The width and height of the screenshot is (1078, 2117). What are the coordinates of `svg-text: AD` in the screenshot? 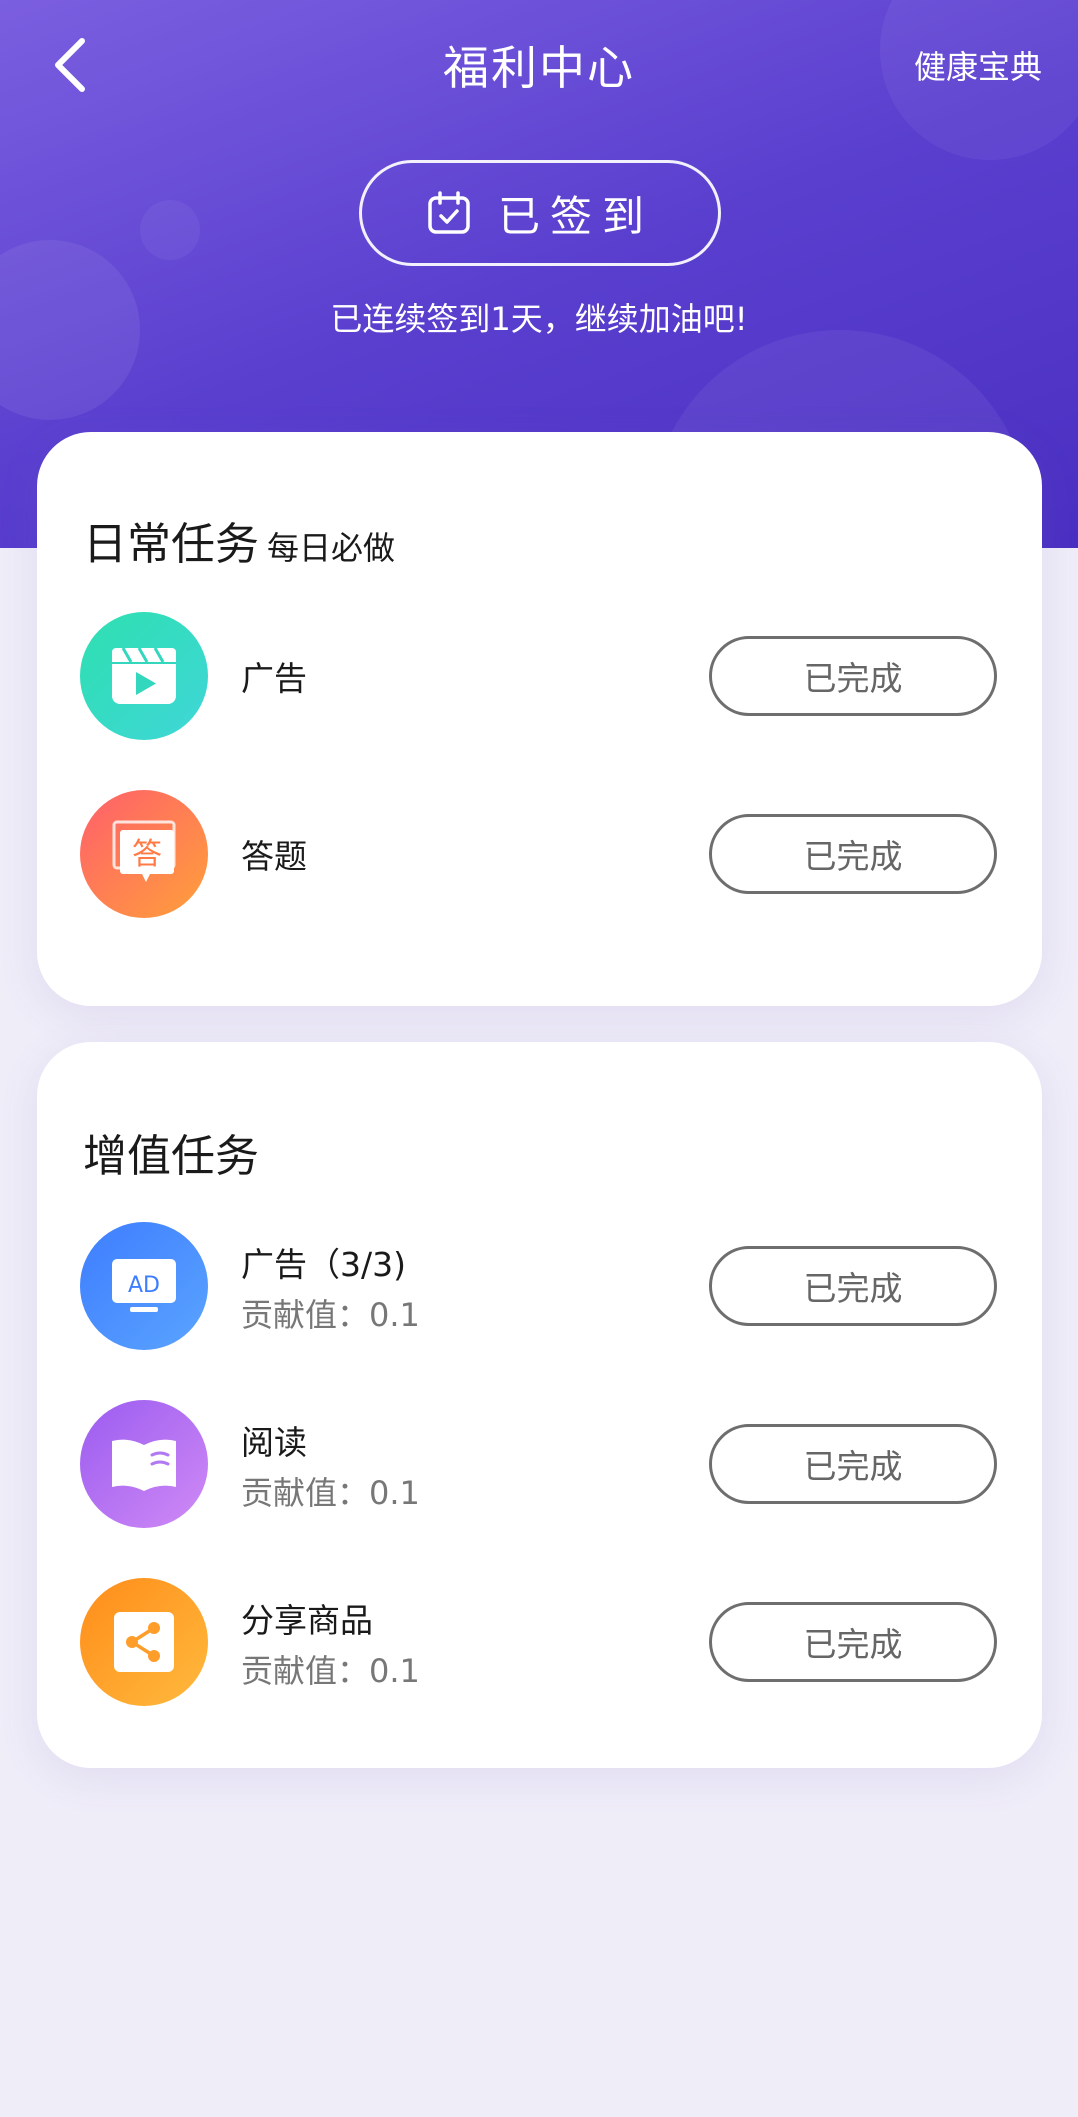 It's located at (144, 1285).